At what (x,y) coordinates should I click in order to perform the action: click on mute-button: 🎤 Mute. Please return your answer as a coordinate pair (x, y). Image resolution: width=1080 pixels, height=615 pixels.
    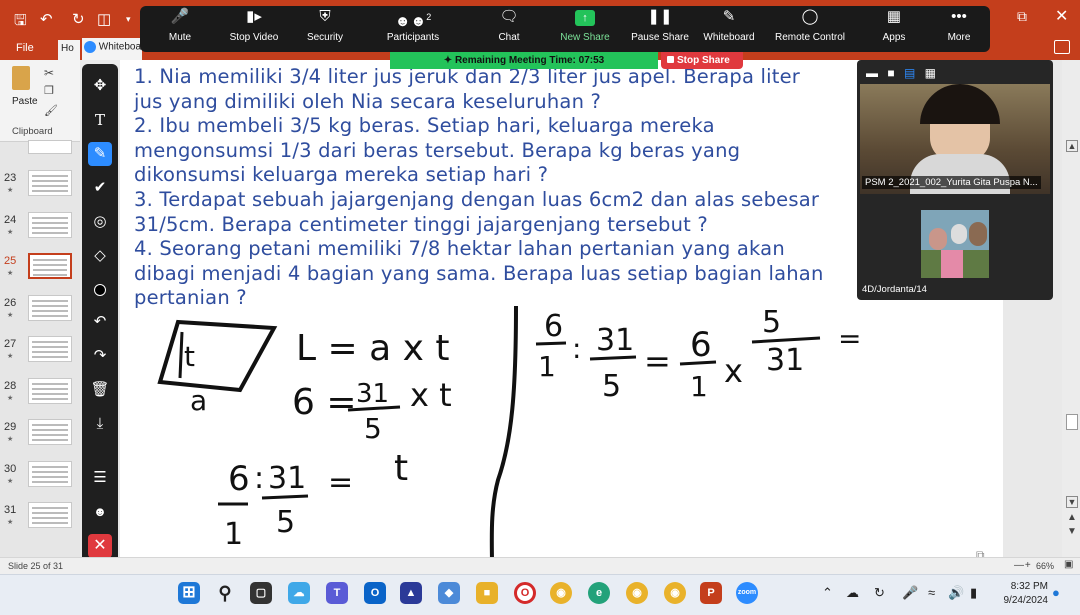
    Looking at the image, I should click on (180, 24).